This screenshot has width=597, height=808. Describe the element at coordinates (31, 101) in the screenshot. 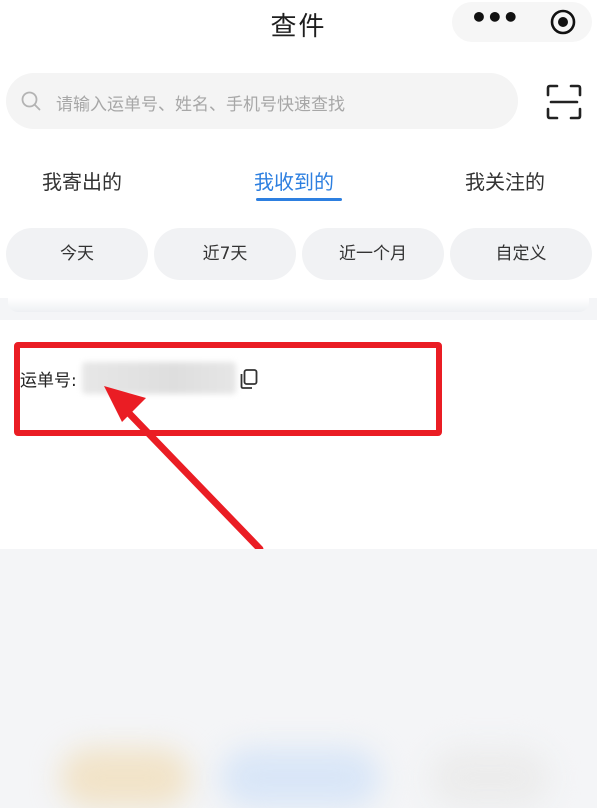

I see `search-icon` at that location.